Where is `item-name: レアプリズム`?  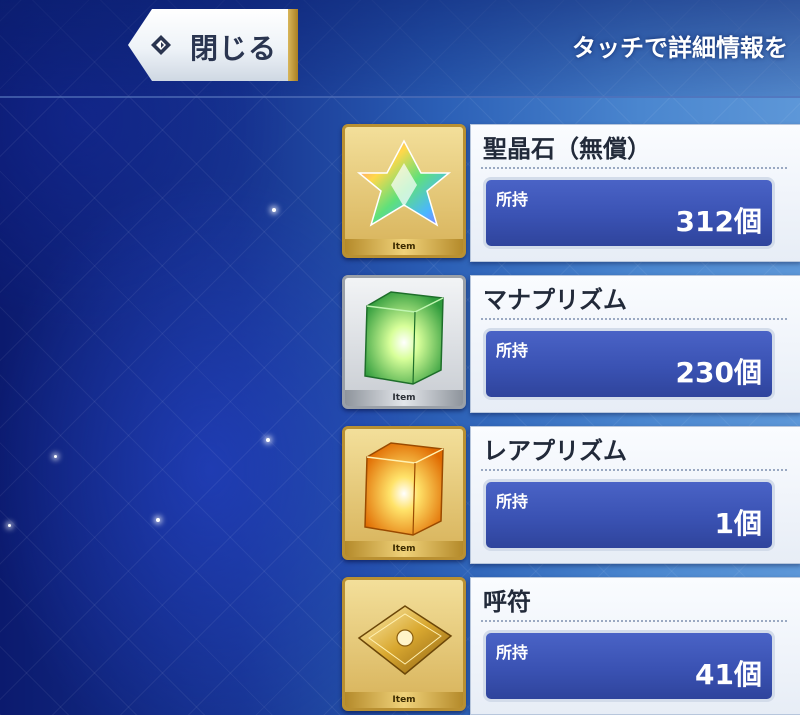
item-name: レアプリズム is located at coordinates (555, 451).